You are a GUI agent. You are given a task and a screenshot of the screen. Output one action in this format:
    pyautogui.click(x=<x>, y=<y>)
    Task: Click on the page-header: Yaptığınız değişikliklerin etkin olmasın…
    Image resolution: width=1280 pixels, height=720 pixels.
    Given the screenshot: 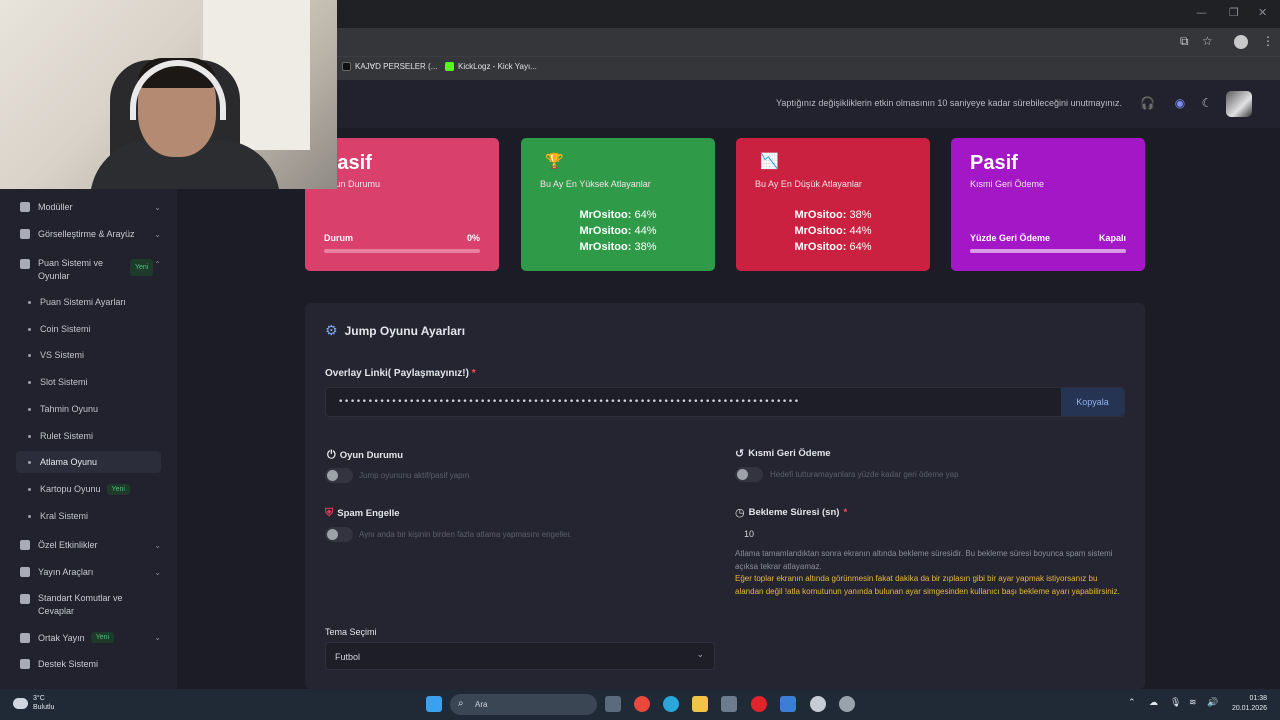 What is the action you would take?
    pyautogui.click(x=808, y=104)
    